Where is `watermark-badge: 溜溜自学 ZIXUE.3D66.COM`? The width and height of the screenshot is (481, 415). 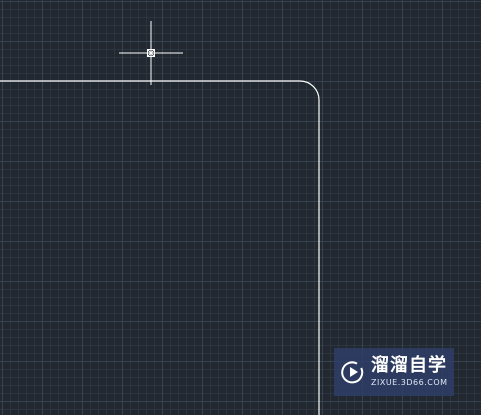 watermark-badge: 溜溜自学 ZIXUE.3D66.COM is located at coordinates (394, 372).